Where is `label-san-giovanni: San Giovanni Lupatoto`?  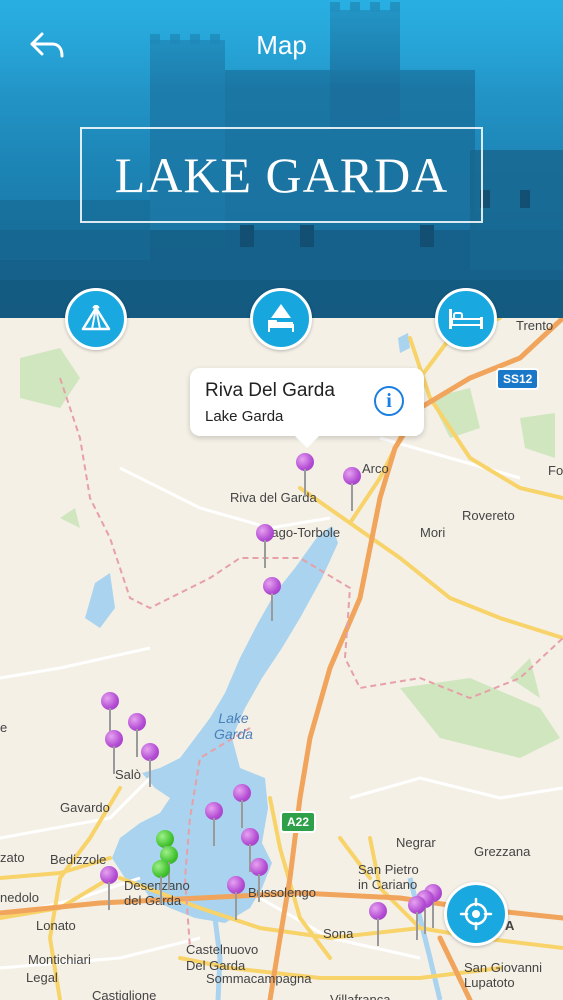
label-san-giovanni: San Giovanni Lupatoto is located at coordinates (503, 975).